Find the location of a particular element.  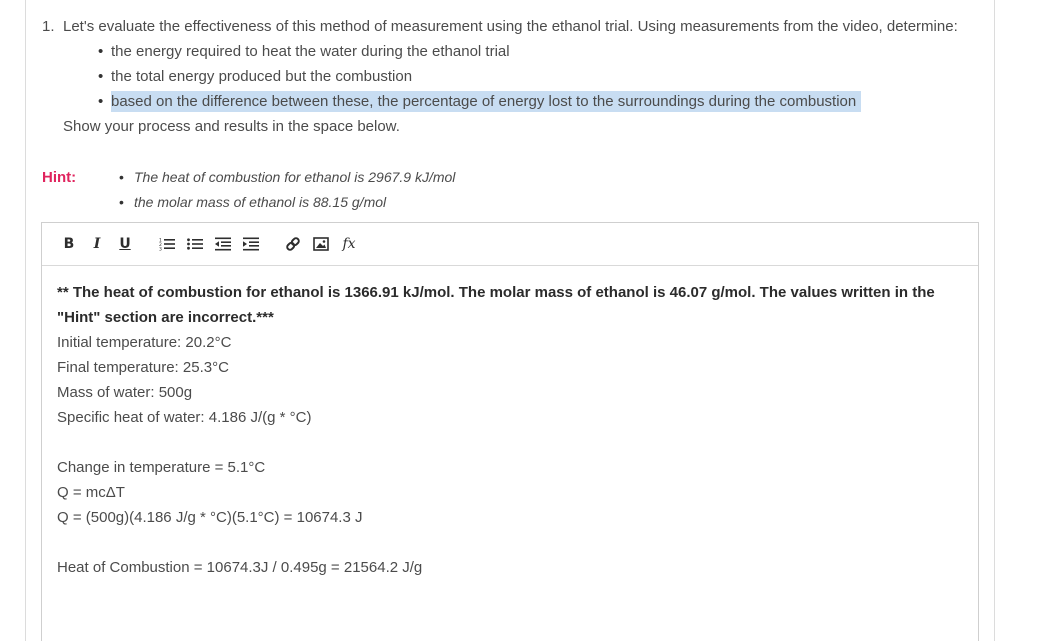

formula-button: fx is located at coordinates (349, 244).